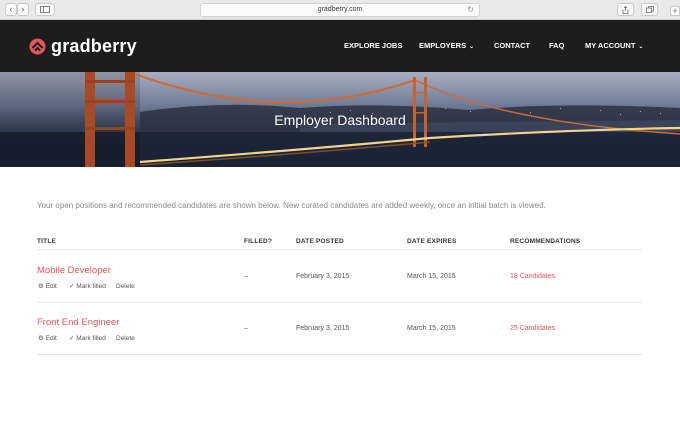 Image resolution: width=680 pixels, height=425 pixels. I want to click on url-text: gradberry.com, so click(340, 9).